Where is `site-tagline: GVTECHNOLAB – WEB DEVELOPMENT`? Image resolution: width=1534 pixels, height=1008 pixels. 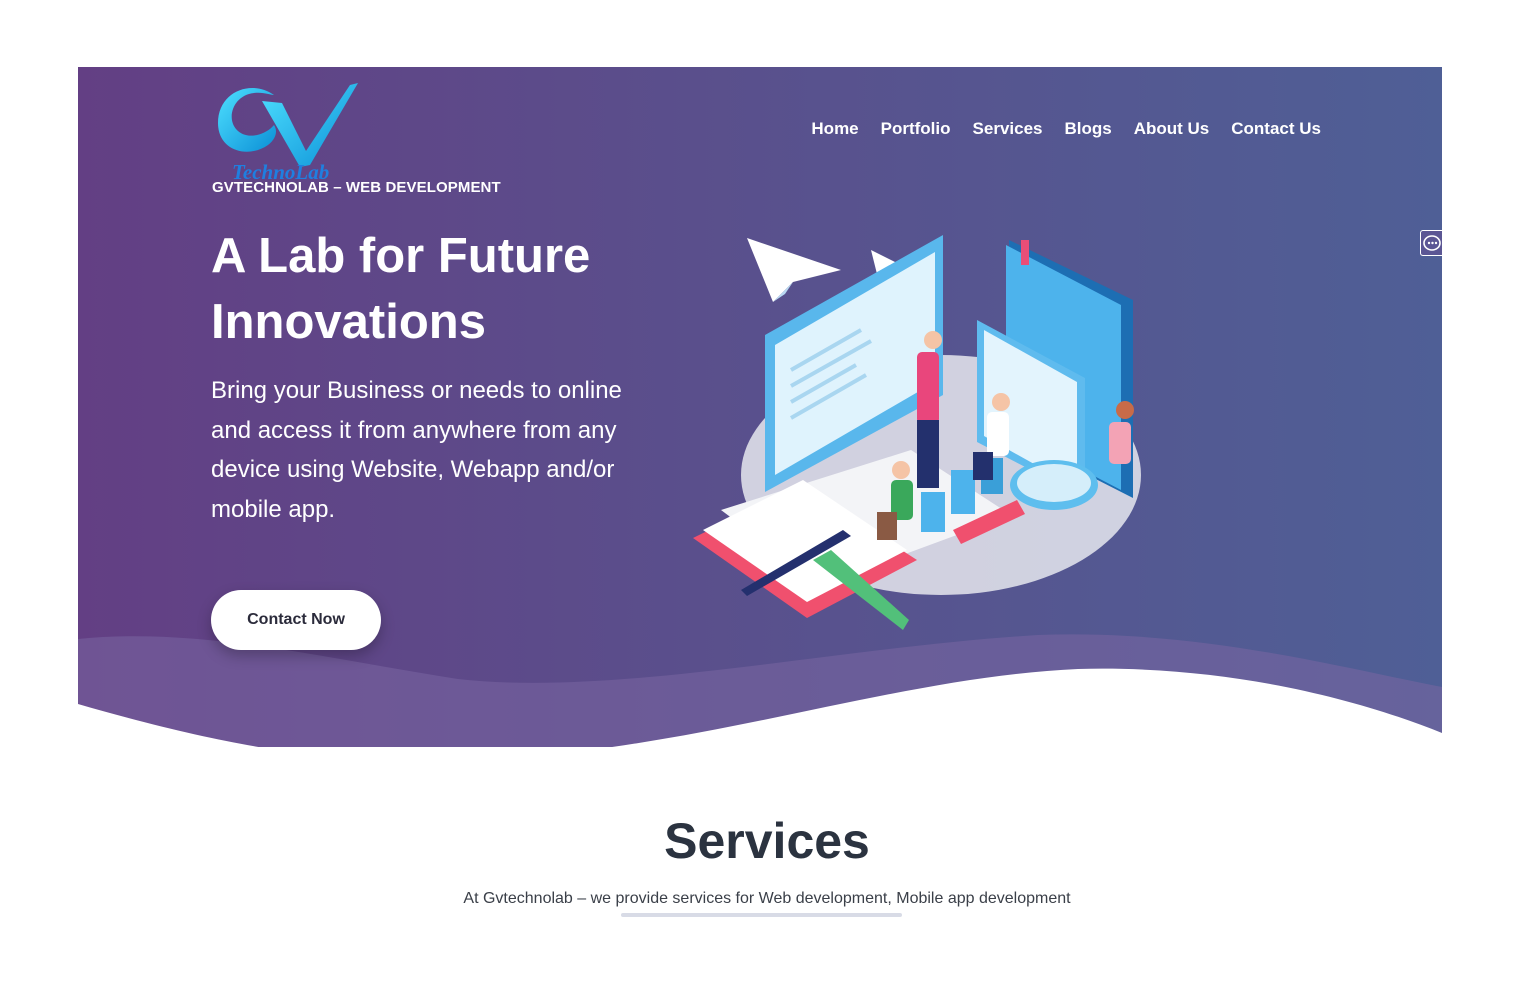
site-tagline: GVTECHNOLAB – WEB DEVELOPMENT is located at coordinates (356, 187).